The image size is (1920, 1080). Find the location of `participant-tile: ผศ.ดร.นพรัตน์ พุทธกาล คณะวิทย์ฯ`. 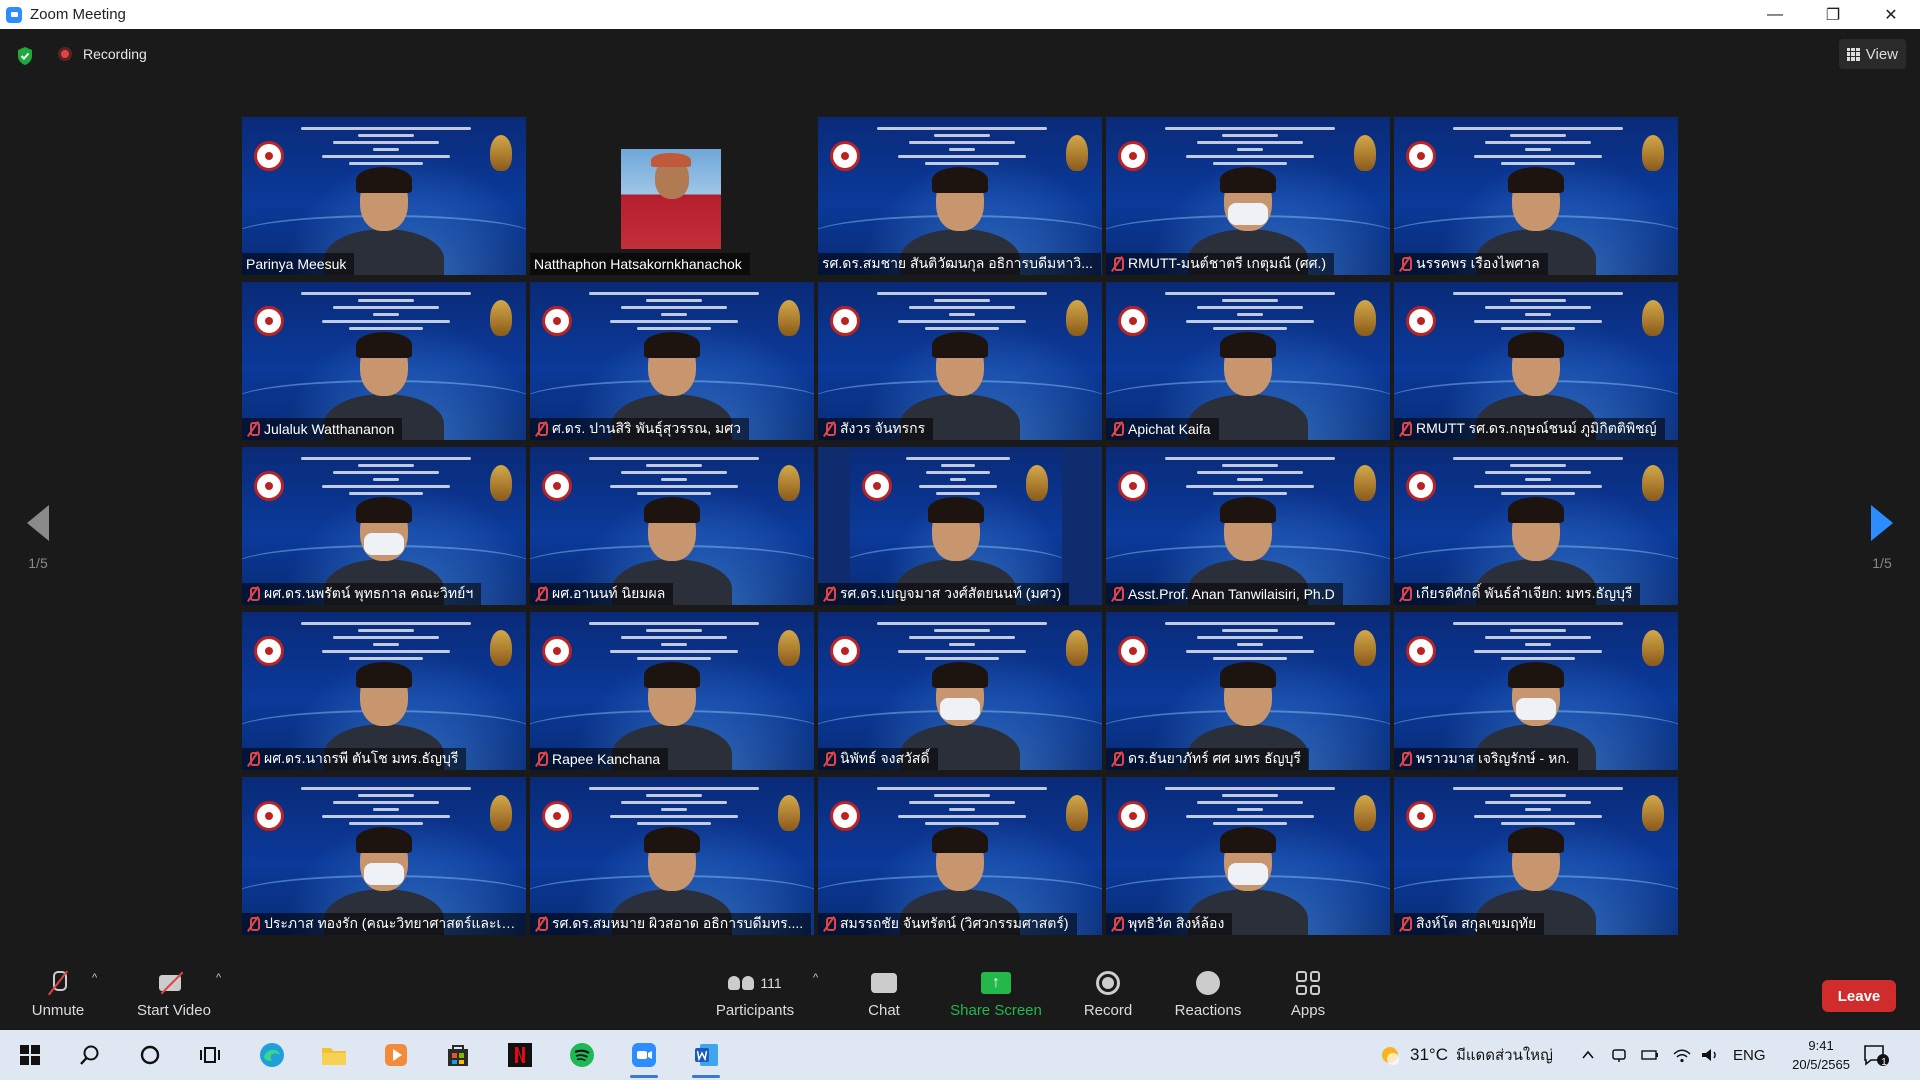

participant-tile: ผศ.ดร.นพรัตน์ พุทธกาล คณะวิทย์ฯ is located at coordinates (384, 526).